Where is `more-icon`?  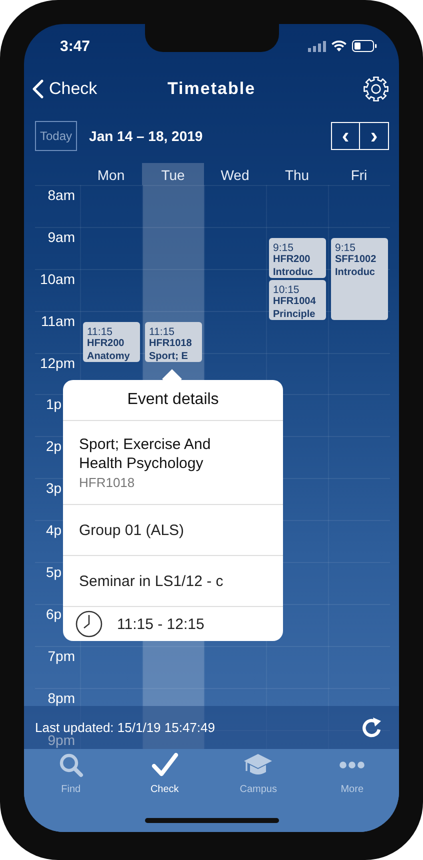
more-icon is located at coordinates (352, 765).